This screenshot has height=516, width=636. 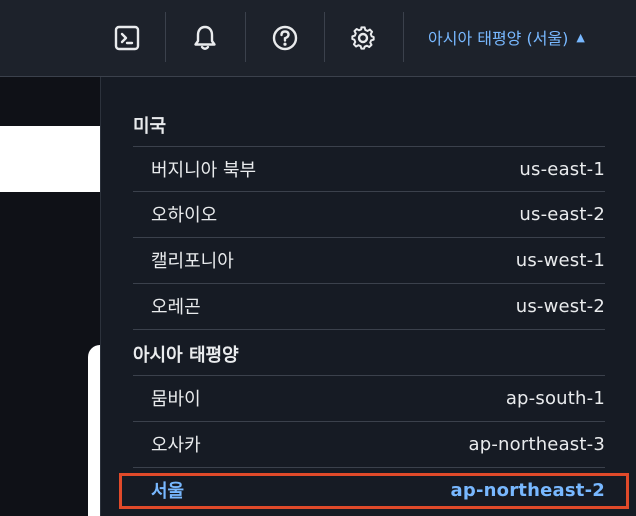 What do you see at coordinates (562, 214) in the screenshot?
I see `region-option-code: us-east-2` at bounding box center [562, 214].